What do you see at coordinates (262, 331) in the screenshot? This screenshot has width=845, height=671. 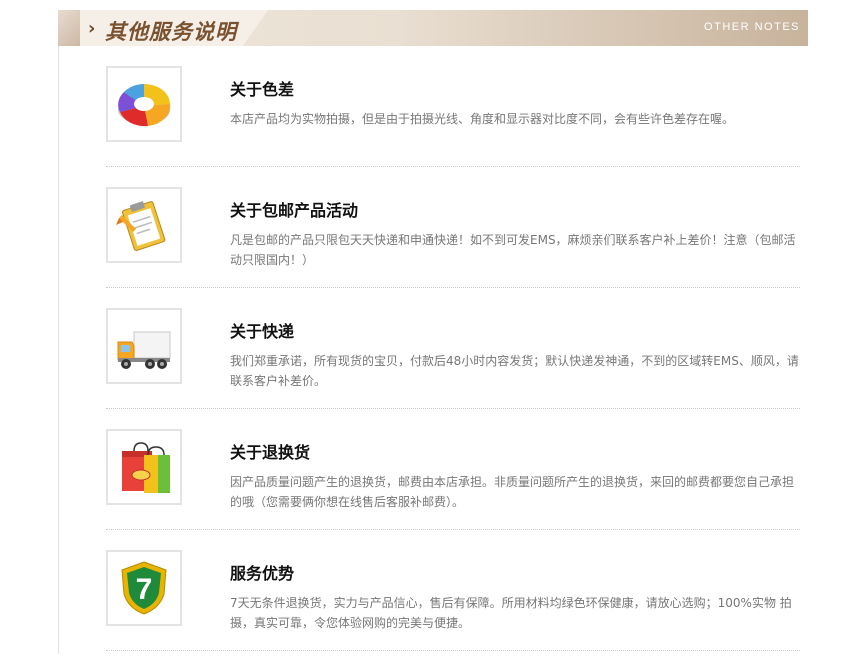 I see `item-title: 关于快递` at bounding box center [262, 331].